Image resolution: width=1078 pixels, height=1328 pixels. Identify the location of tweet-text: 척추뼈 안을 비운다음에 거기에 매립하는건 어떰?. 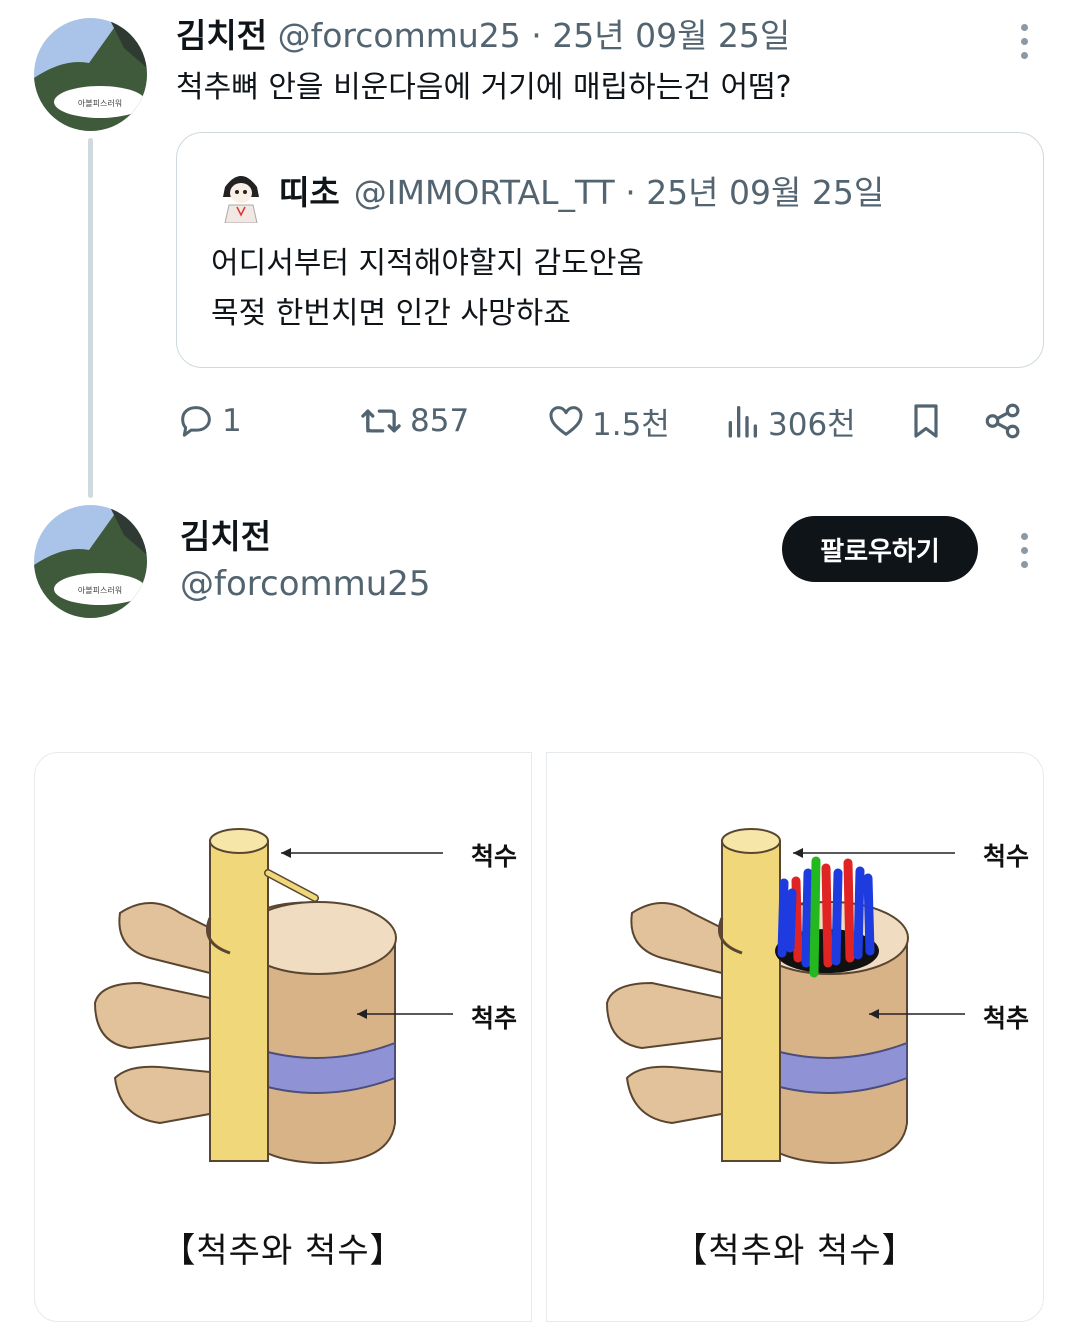
(484, 87).